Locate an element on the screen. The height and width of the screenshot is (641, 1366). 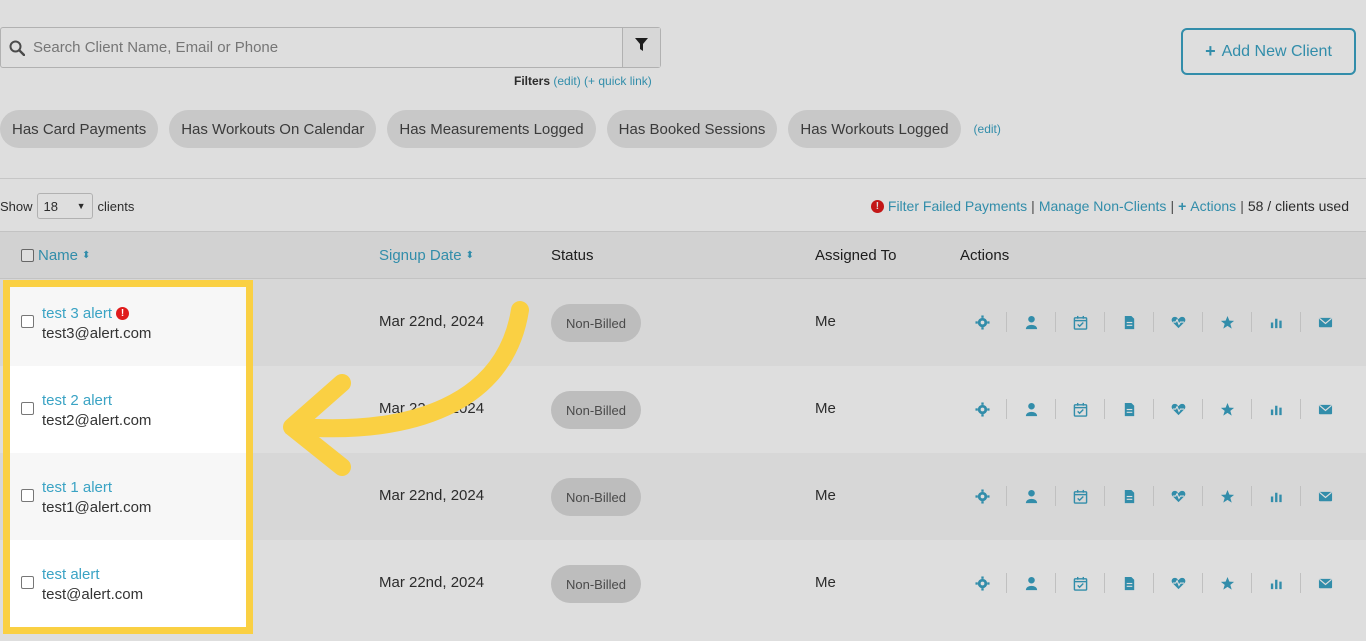
chip-has-card-payments: Has Card Payments is located at coordinates (79, 129).